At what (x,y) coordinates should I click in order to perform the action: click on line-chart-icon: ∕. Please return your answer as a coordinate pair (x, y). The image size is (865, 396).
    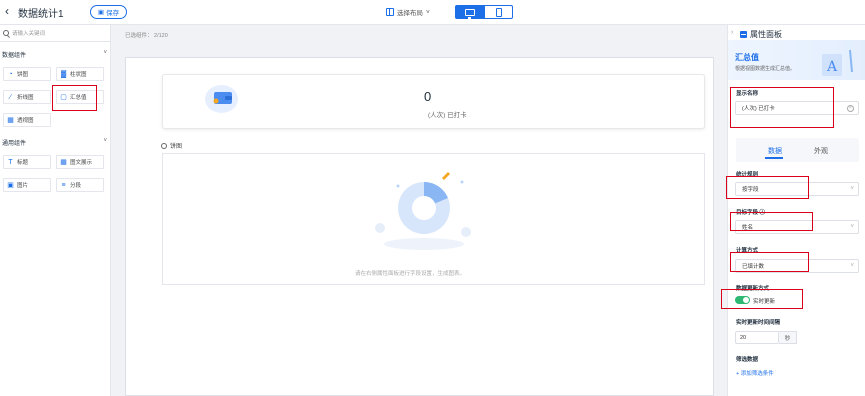
    Looking at the image, I should click on (10, 97).